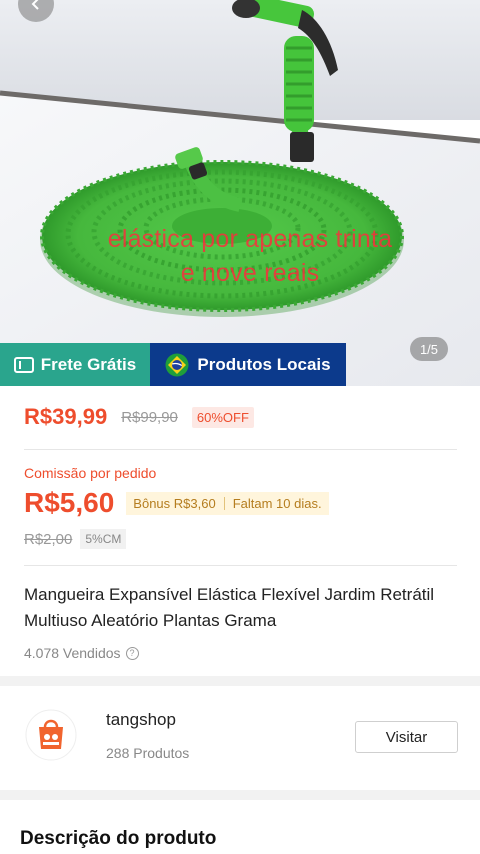 The height and width of the screenshot is (854, 480). I want to click on brazil-flag-icon, so click(177, 364).